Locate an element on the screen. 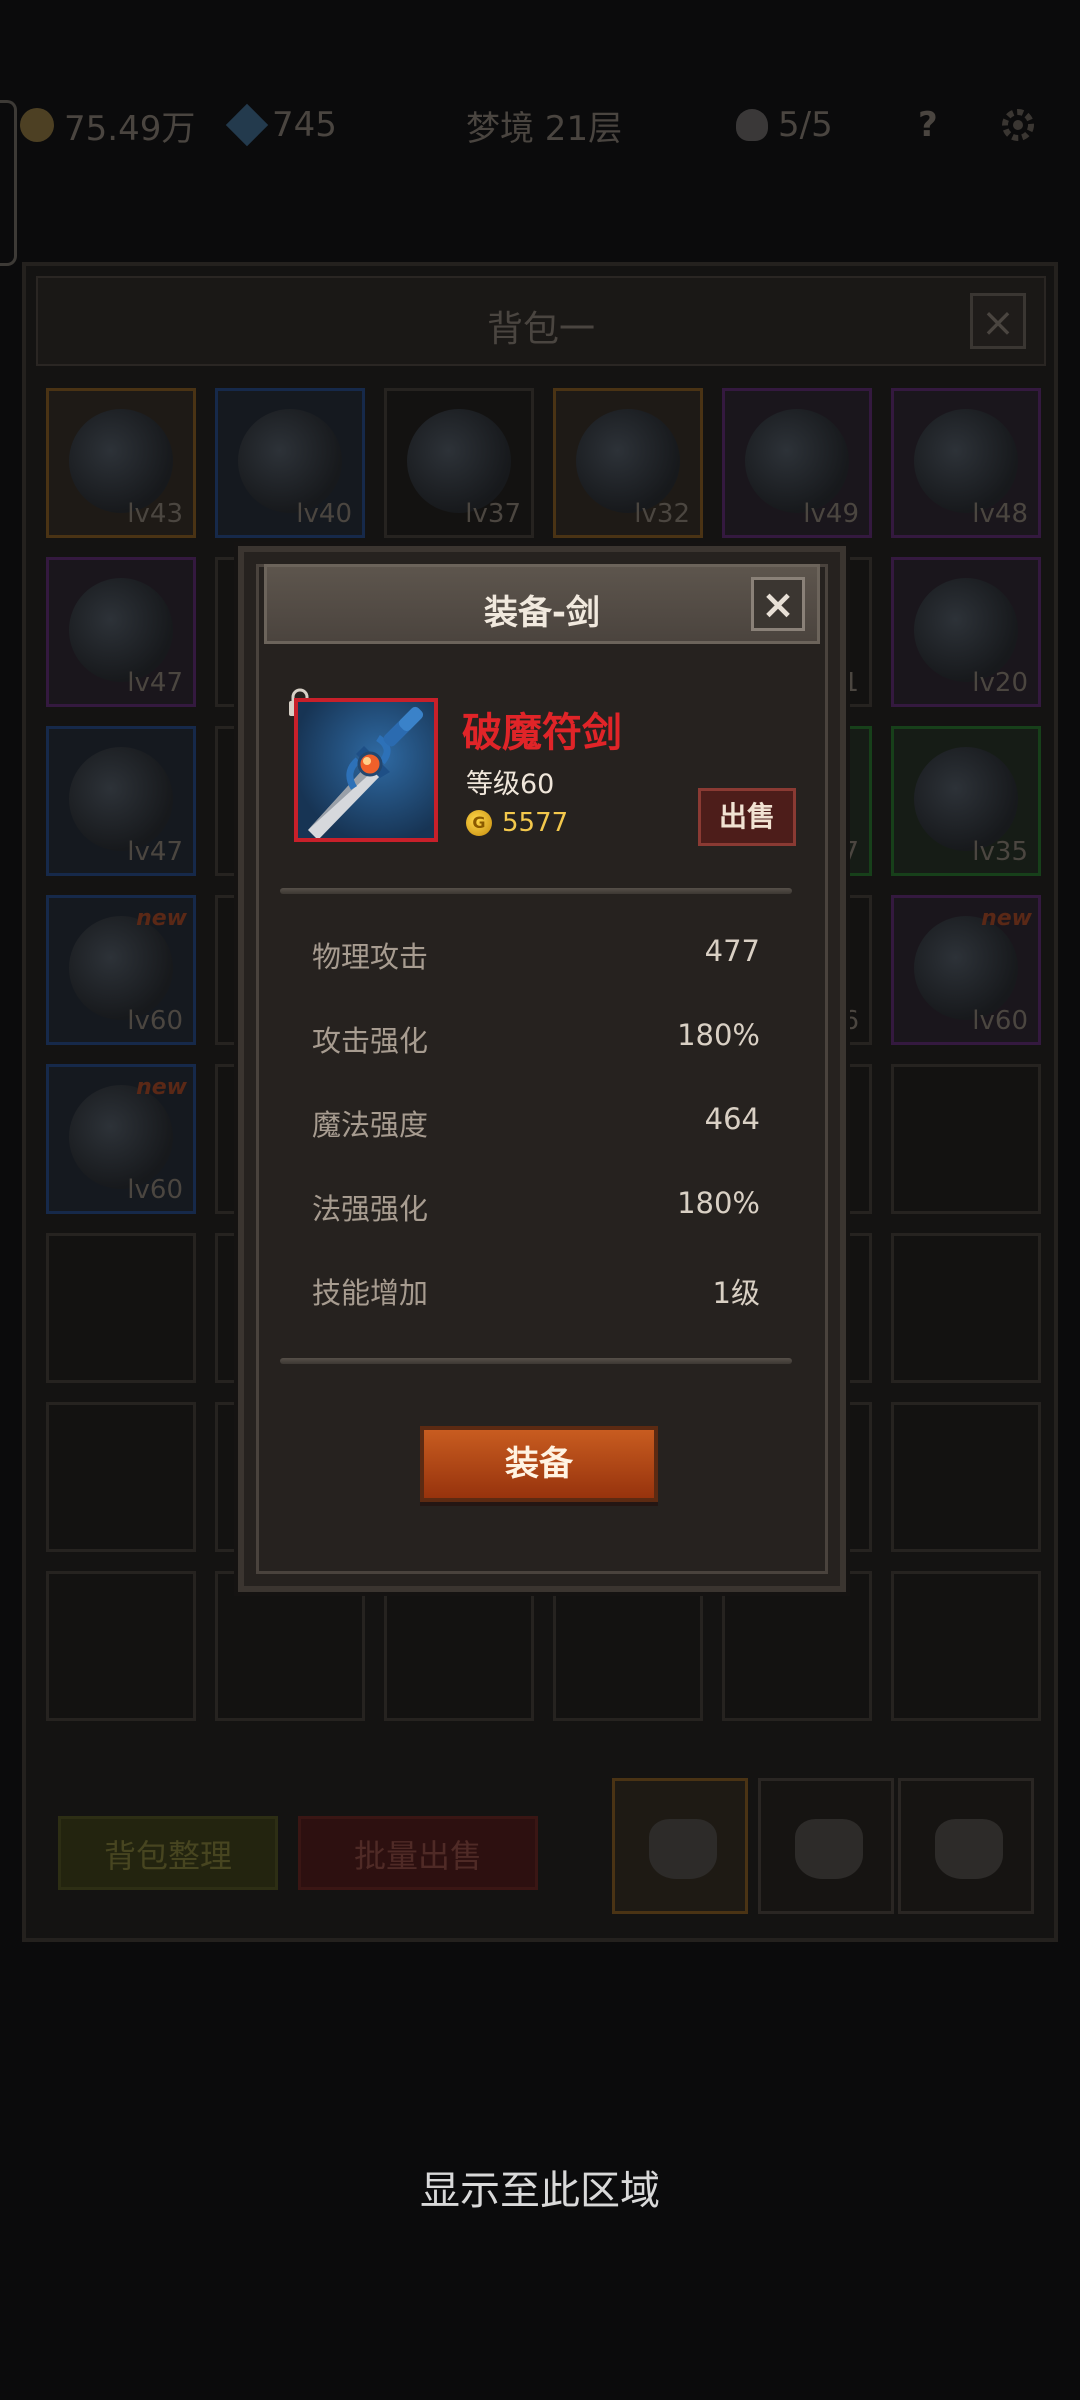 The width and height of the screenshot is (1080, 2400). divider-top is located at coordinates (536, 891).